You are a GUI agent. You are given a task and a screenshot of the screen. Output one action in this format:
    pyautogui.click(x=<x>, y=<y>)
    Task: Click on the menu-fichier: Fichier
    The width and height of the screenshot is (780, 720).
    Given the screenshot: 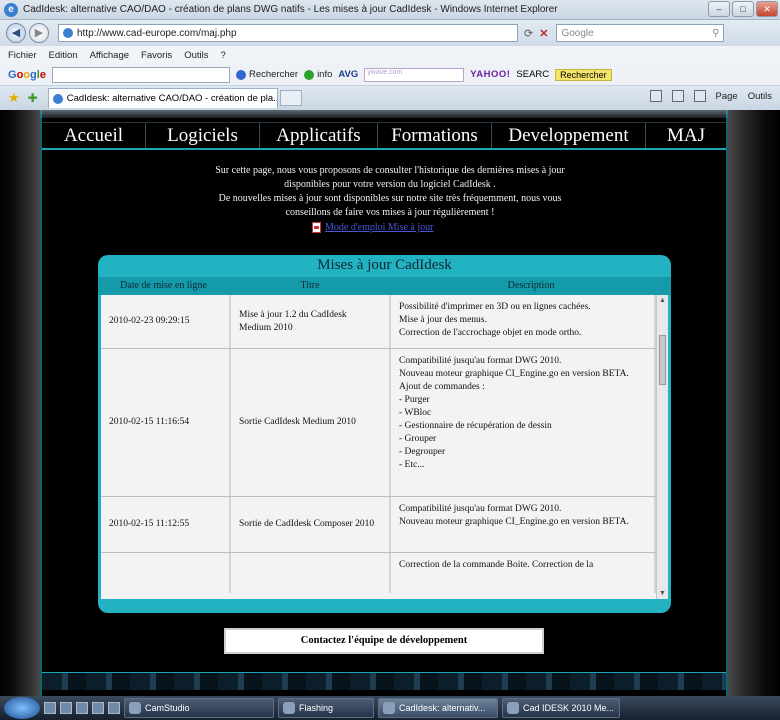 What is the action you would take?
    pyautogui.click(x=22, y=55)
    